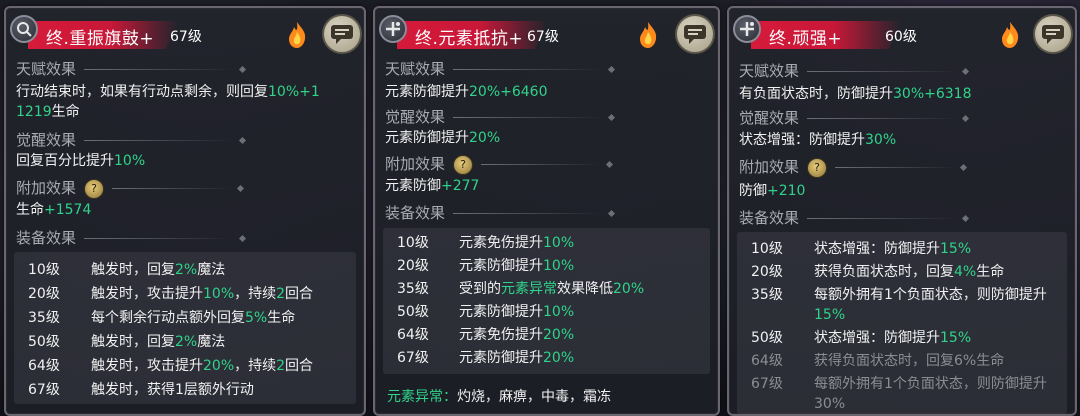 The width and height of the screenshot is (1080, 416). I want to click on talent-text: 行动结束时，如果有行动点剩余，则回复10%+1 1219生命, so click(168, 102).